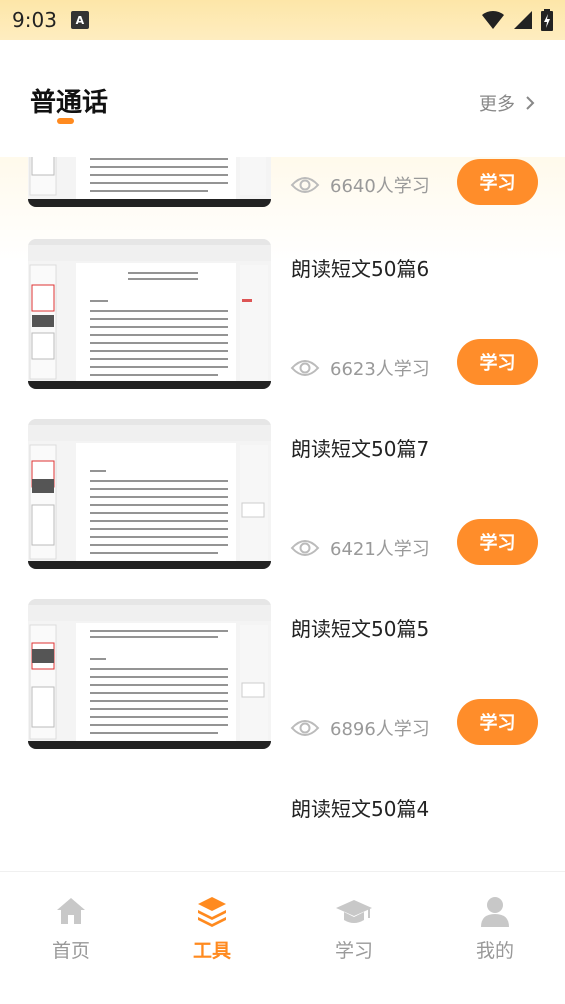 This screenshot has height=1004, width=565. I want to click on nav-item-home: 首页, so click(71, 928).